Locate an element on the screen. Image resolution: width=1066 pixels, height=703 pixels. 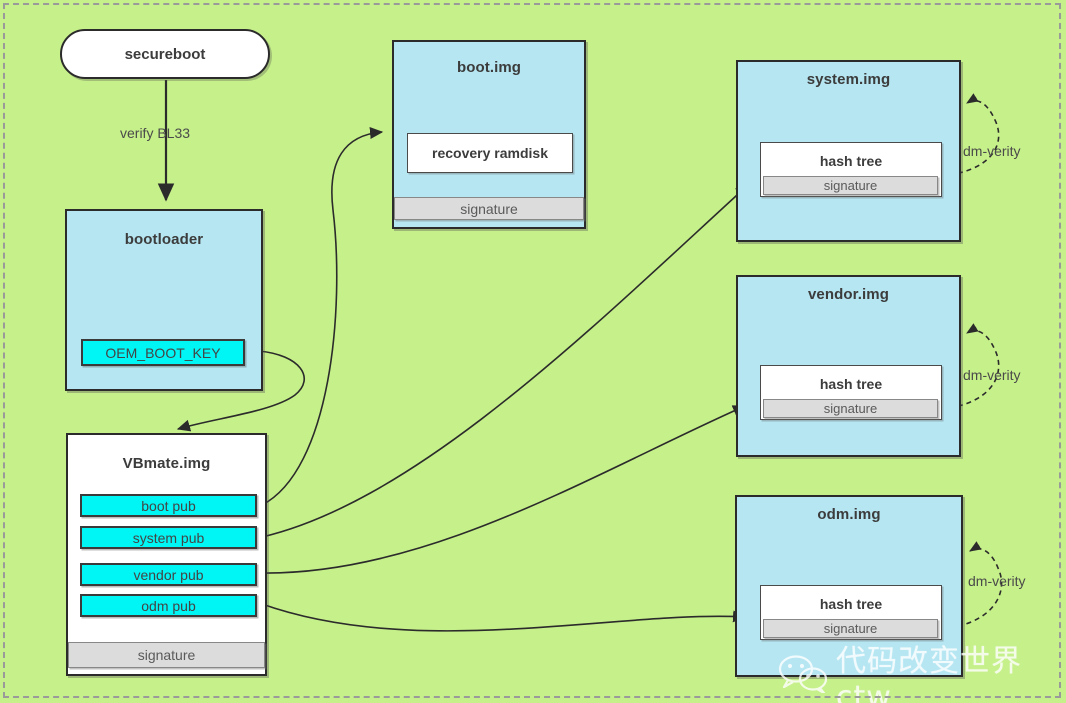
node-secureboot: secureboot is located at coordinates (165, 54).